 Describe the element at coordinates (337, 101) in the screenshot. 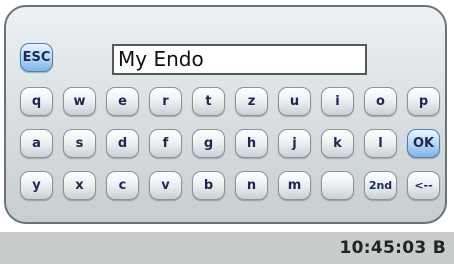

I see `key-i: i` at that location.